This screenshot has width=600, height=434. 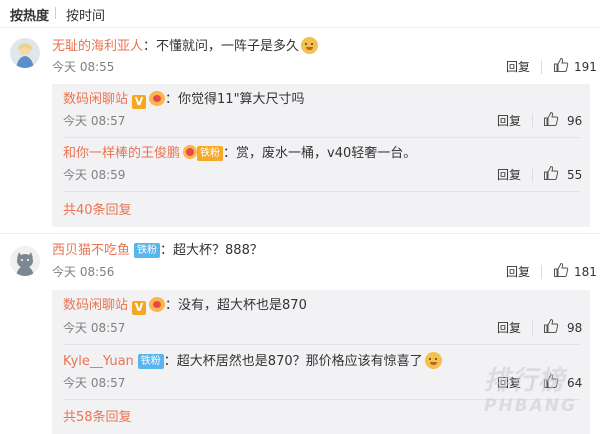 What do you see at coordinates (241, 99) in the screenshot?
I see `reply-text: 你觉得11"算大尺寸吗` at bounding box center [241, 99].